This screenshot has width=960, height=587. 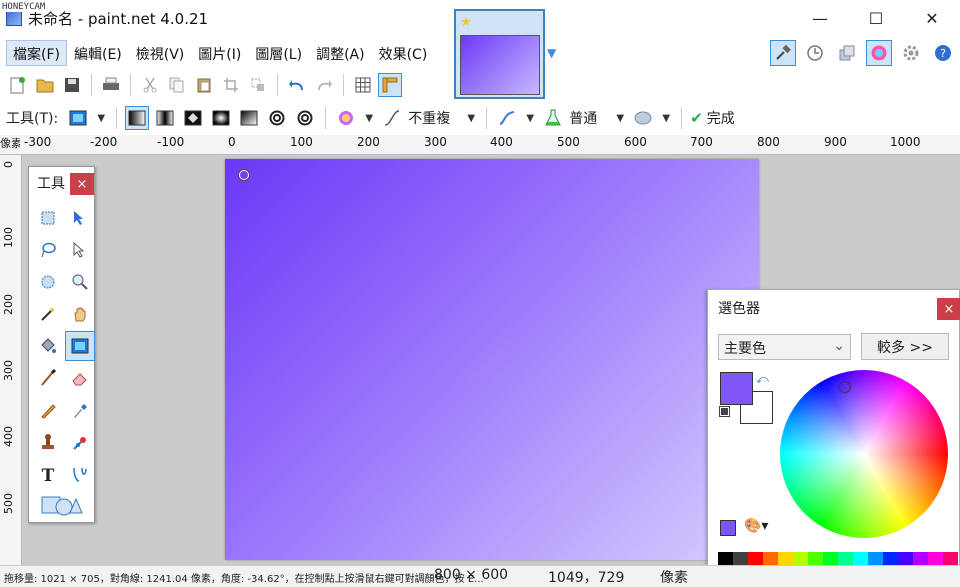 What do you see at coordinates (876, 18) in the screenshot?
I see `maximize-button: ☐` at bounding box center [876, 18].